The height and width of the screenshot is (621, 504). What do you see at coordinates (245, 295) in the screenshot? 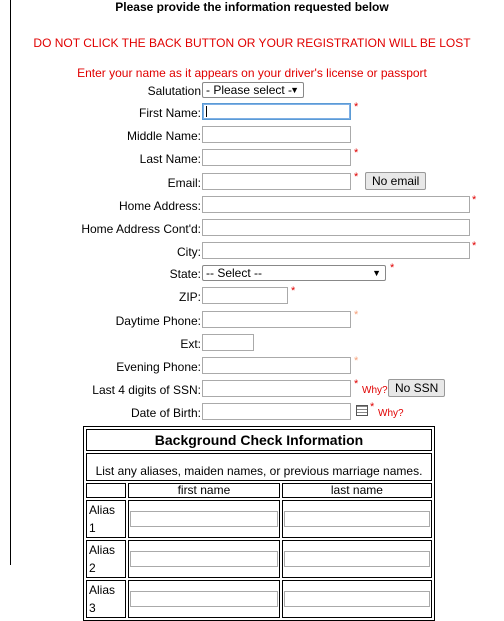
I see `zip-input` at bounding box center [245, 295].